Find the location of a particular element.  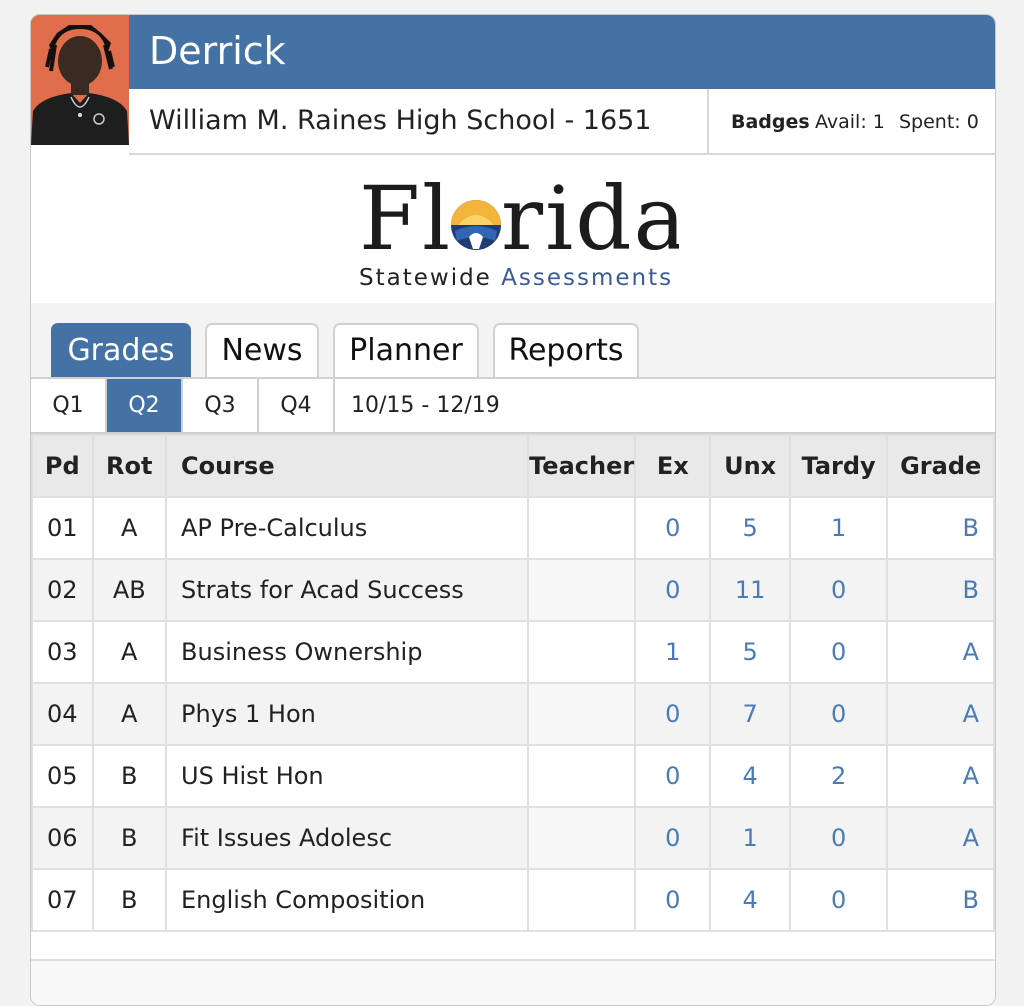

cell-pd: 02 is located at coordinates (62, 590).